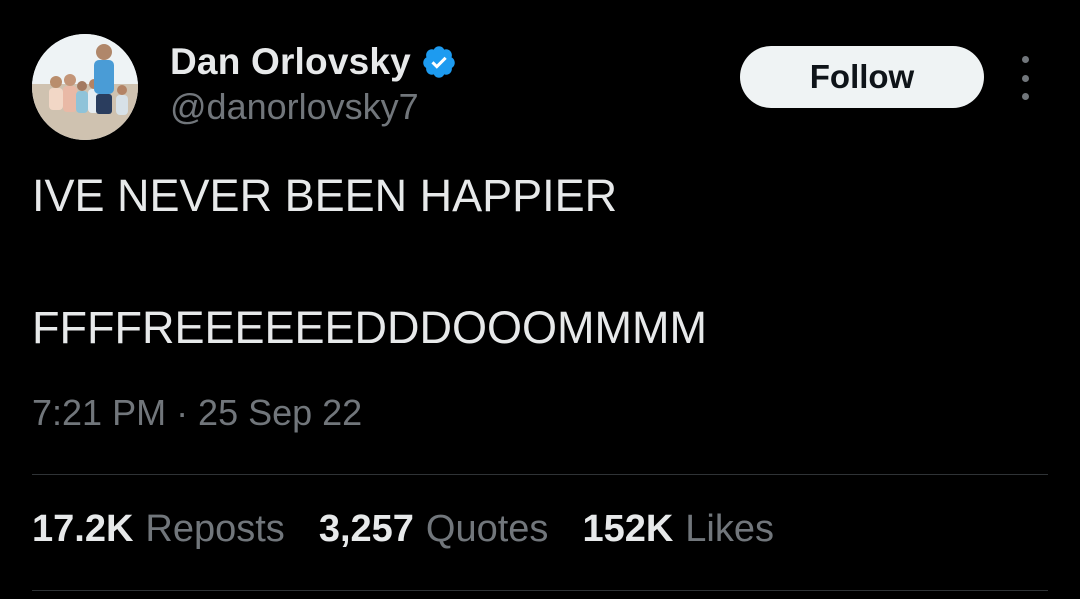  I want to click on verified-badge-icon, so click(439, 62).